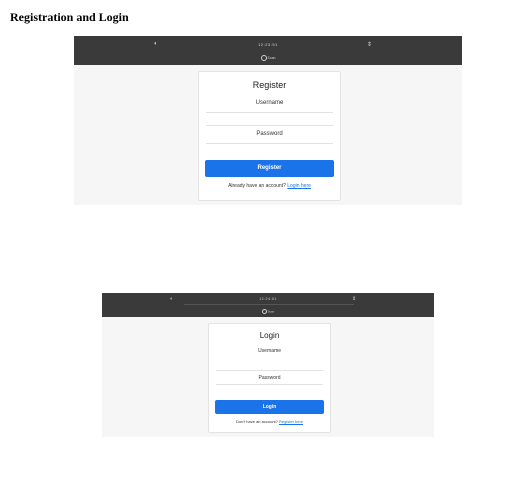  Describe the element at coordinates (299, 186) in the screenshot. I see `login-link: Login here` at that location.